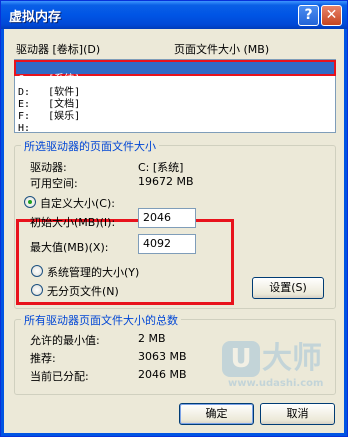 This screenshot has height=437, width=348. I want to click on cancel-button: 取消, so click(297, 414).